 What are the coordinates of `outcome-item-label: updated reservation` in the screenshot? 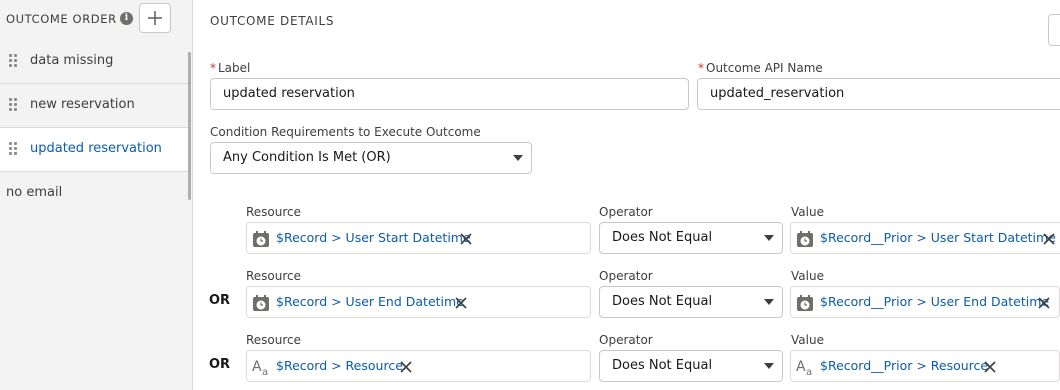 It's located at (96, 148).